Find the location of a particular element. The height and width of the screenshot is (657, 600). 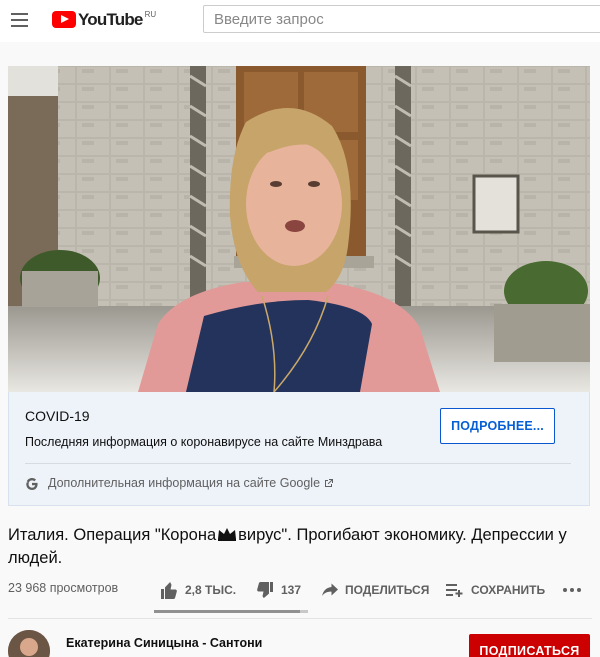

thumb-up-icon is located at coordinates (169, 590).